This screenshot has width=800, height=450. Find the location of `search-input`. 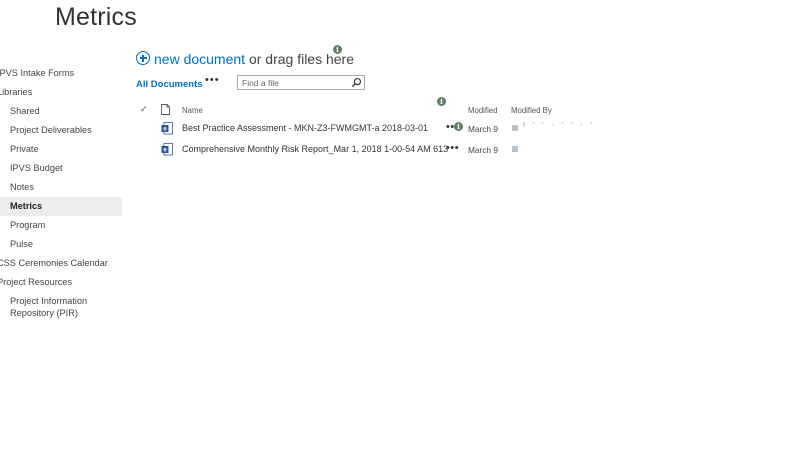

search-input is located at coordinates (294, 82).